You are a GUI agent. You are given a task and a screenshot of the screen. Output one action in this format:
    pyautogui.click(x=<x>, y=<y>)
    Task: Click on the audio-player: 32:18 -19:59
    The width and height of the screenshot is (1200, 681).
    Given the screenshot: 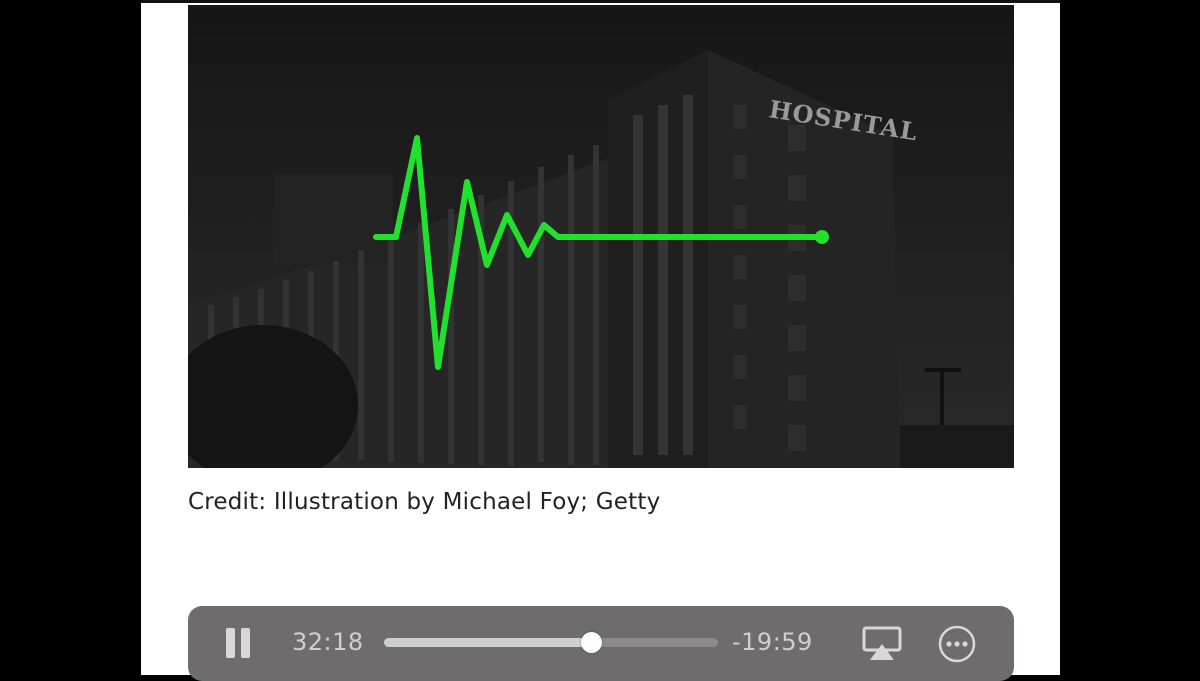 What is the action you would take?
    pyautogui.click(x=601, y=643)
    